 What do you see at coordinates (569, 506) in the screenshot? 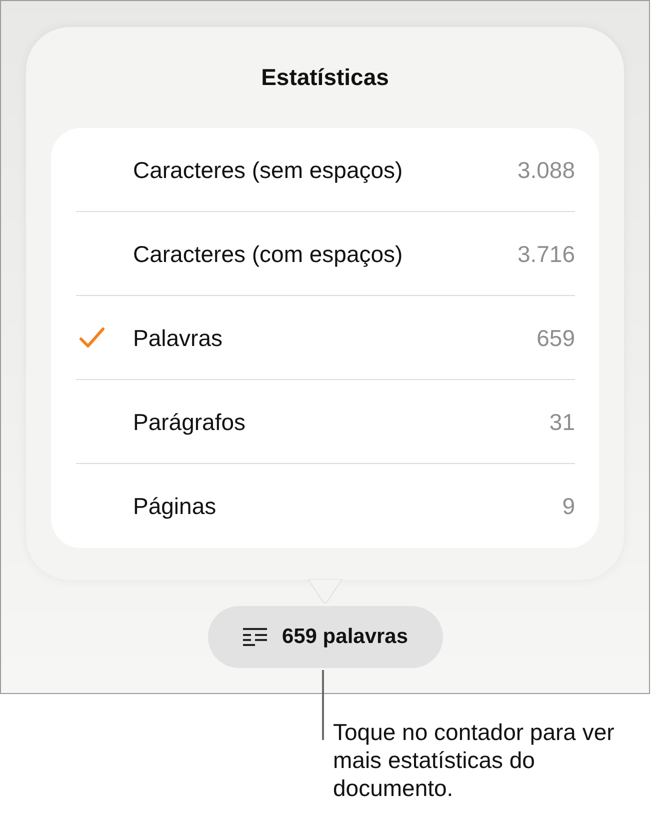
I see `statistic-value: 9` at bounding box center [569, 506].